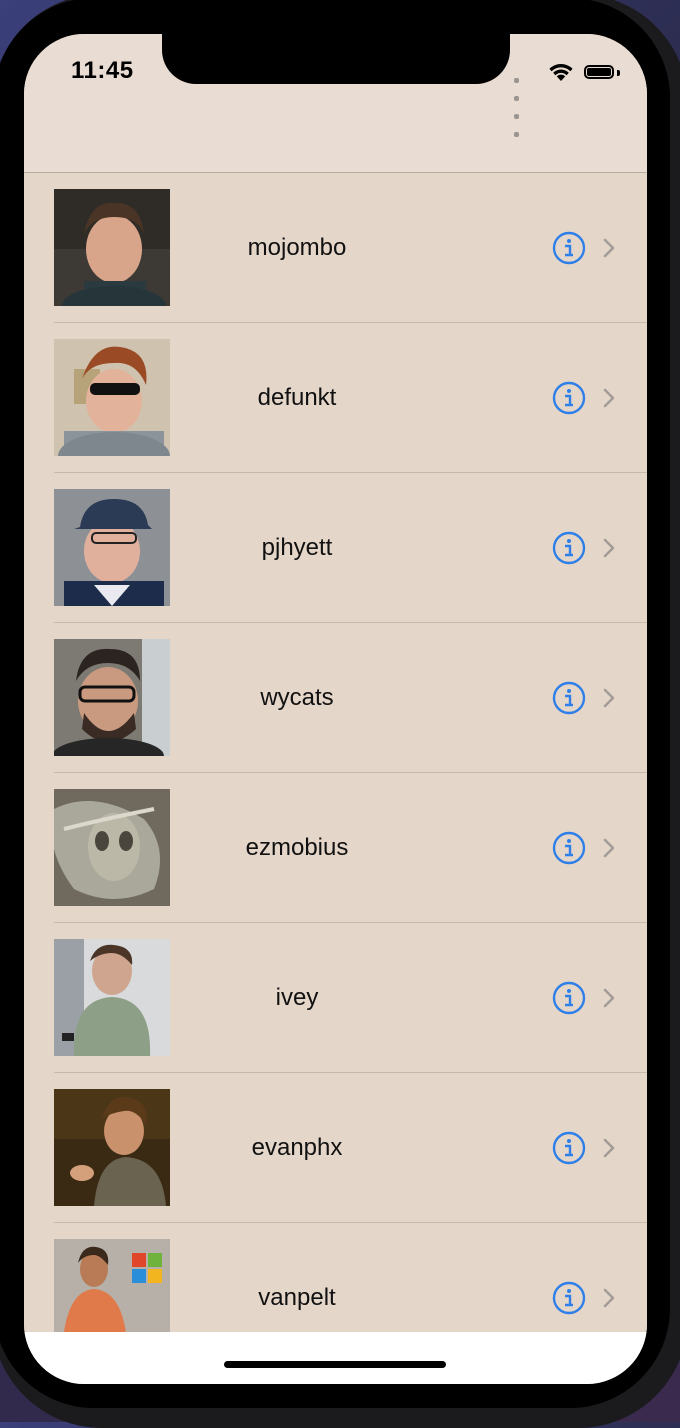  I want to click on list-item: evanphx, so click(335, 1148).